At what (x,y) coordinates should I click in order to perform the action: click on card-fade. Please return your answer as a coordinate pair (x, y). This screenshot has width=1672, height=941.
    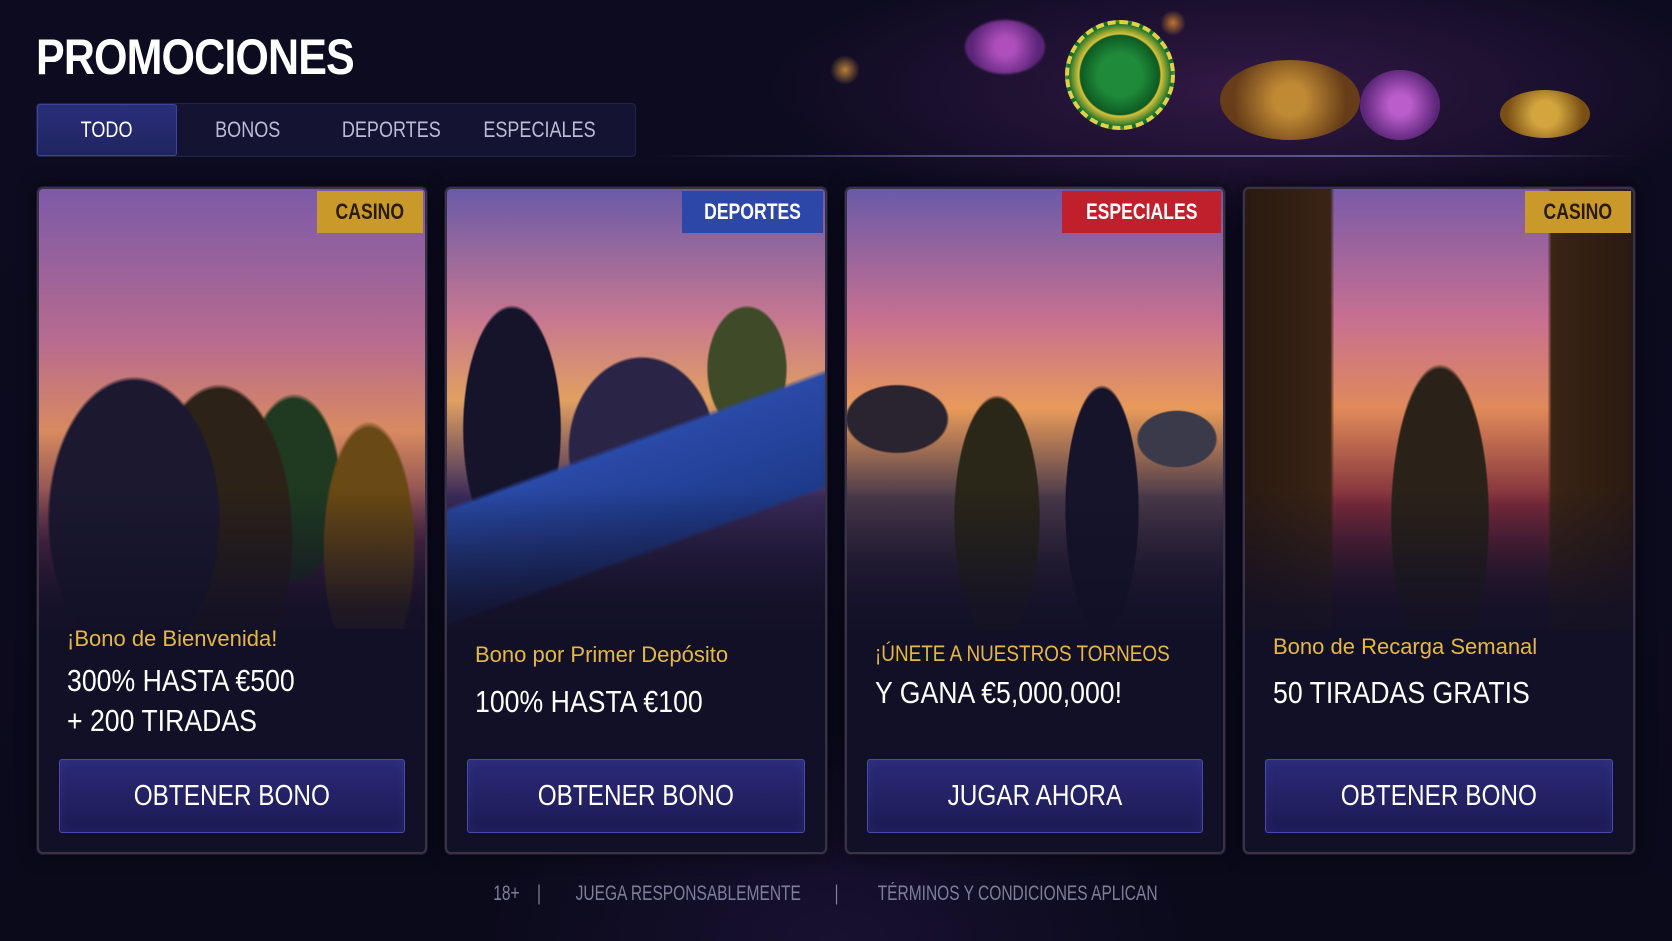
    Looking at the image, I should click on (232, 589).